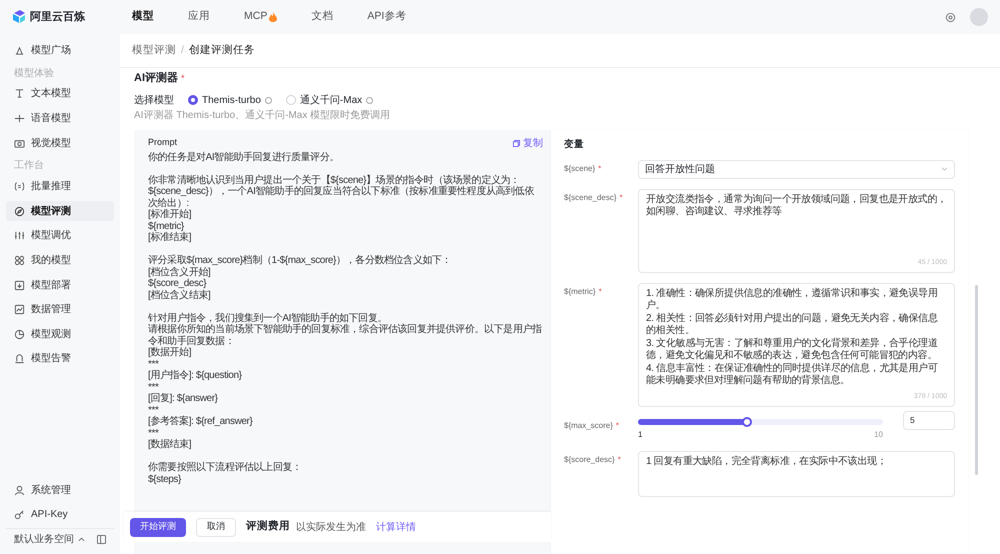 The image size is (1000, 554). I want to click on nav-tab: 应用, so click(199, 17).